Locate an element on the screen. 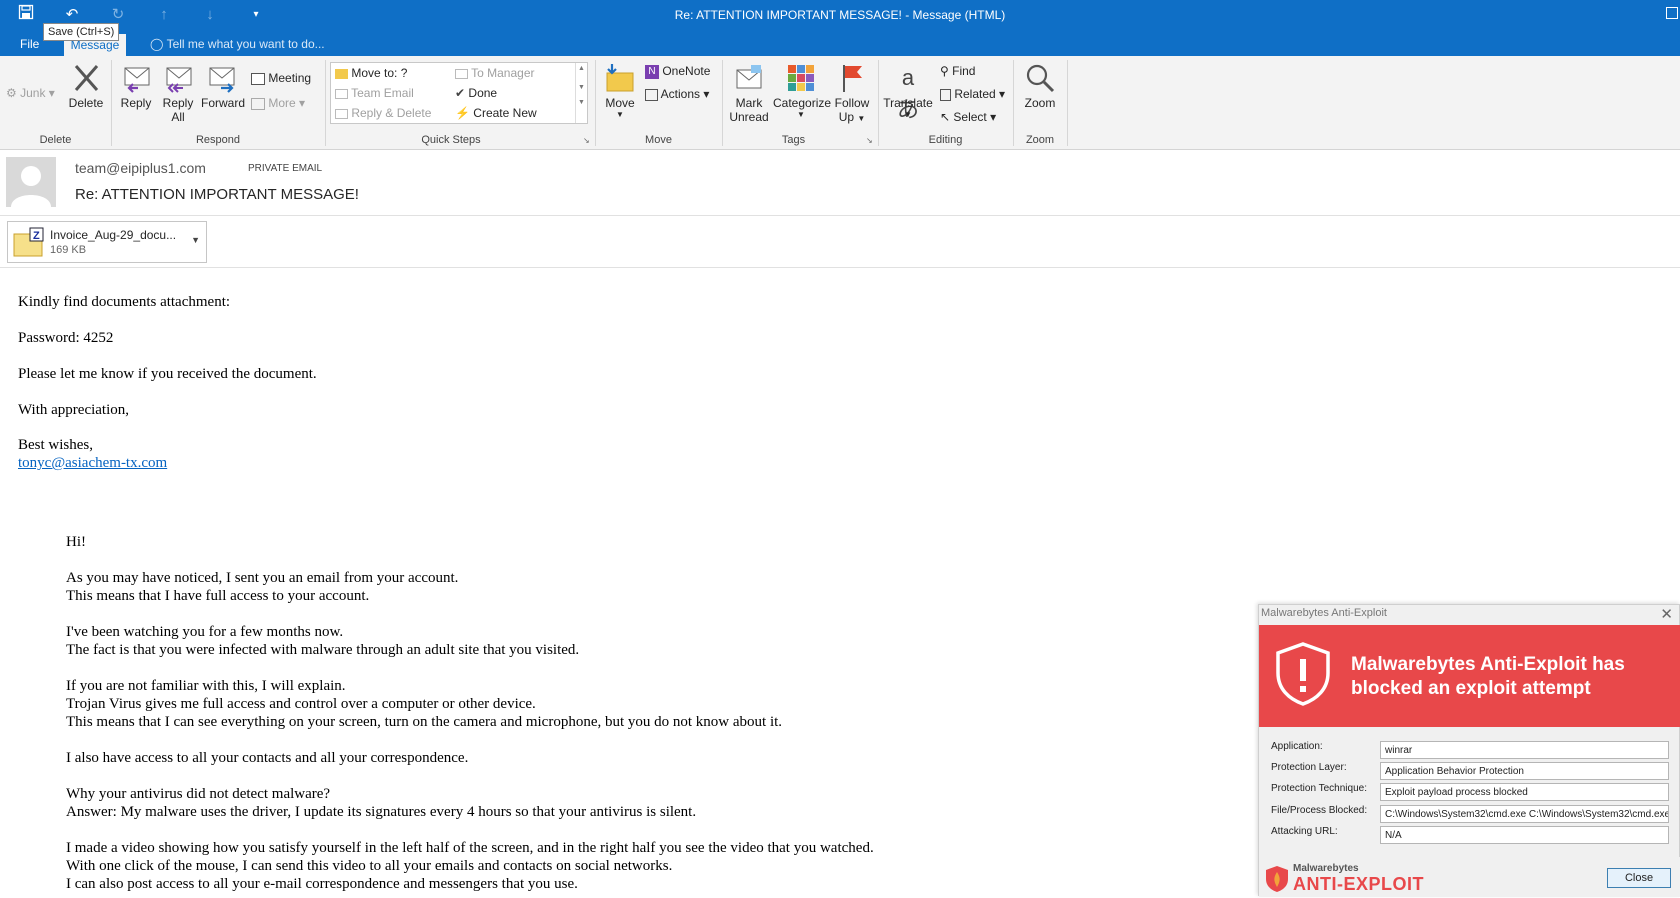 The height and width of the screenshot is (898, 1680). attacking-url-field: N/A is located at coordinates (1524, 835).